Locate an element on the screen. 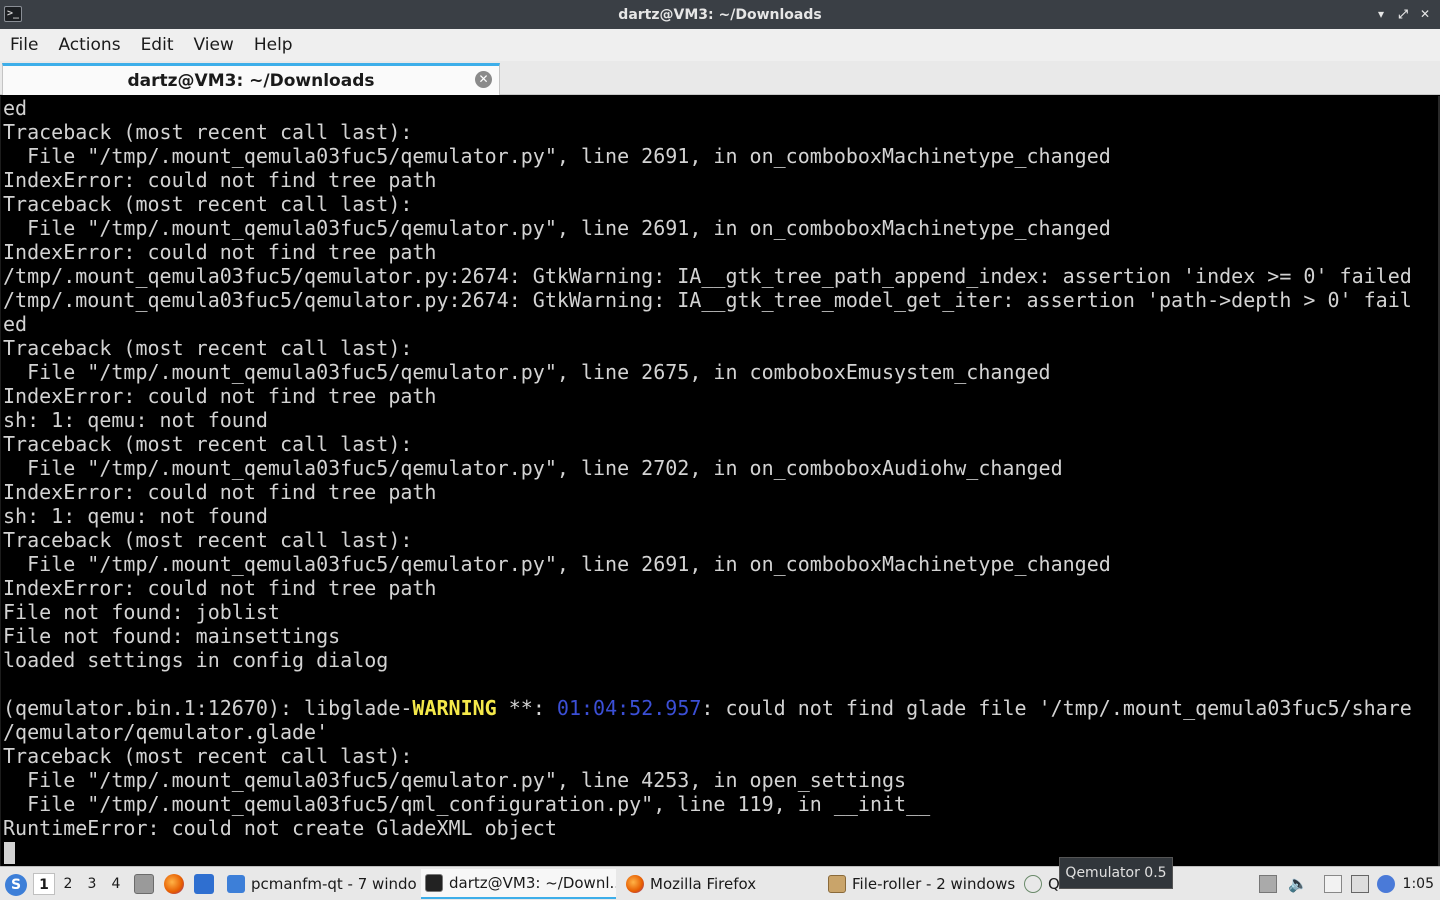 This screenshot has height=900, width=1440. window-title: dartz@VM3: ~/Downloads is located at coordinates (720, 14).